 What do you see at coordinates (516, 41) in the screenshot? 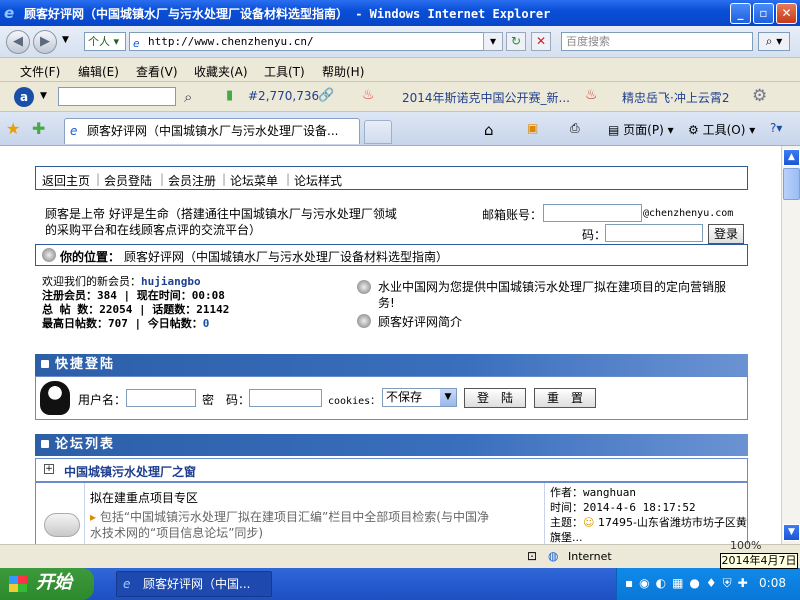
I see `refresh-button: ↻` at bounding box center [516, 41].